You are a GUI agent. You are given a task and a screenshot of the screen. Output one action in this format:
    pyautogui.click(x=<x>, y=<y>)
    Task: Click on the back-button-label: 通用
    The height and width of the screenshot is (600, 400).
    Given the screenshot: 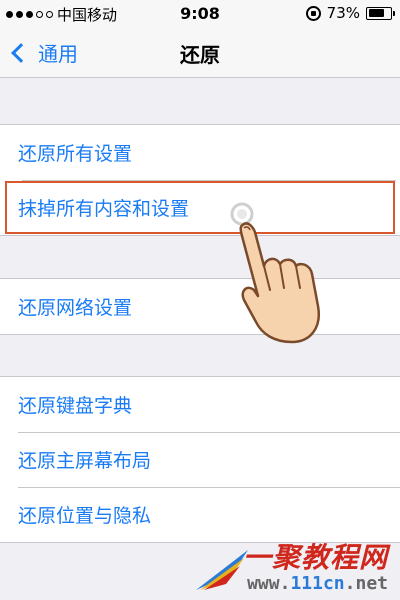 What is the action you would take?
    pyautogui.click(x=58, y=54)
    